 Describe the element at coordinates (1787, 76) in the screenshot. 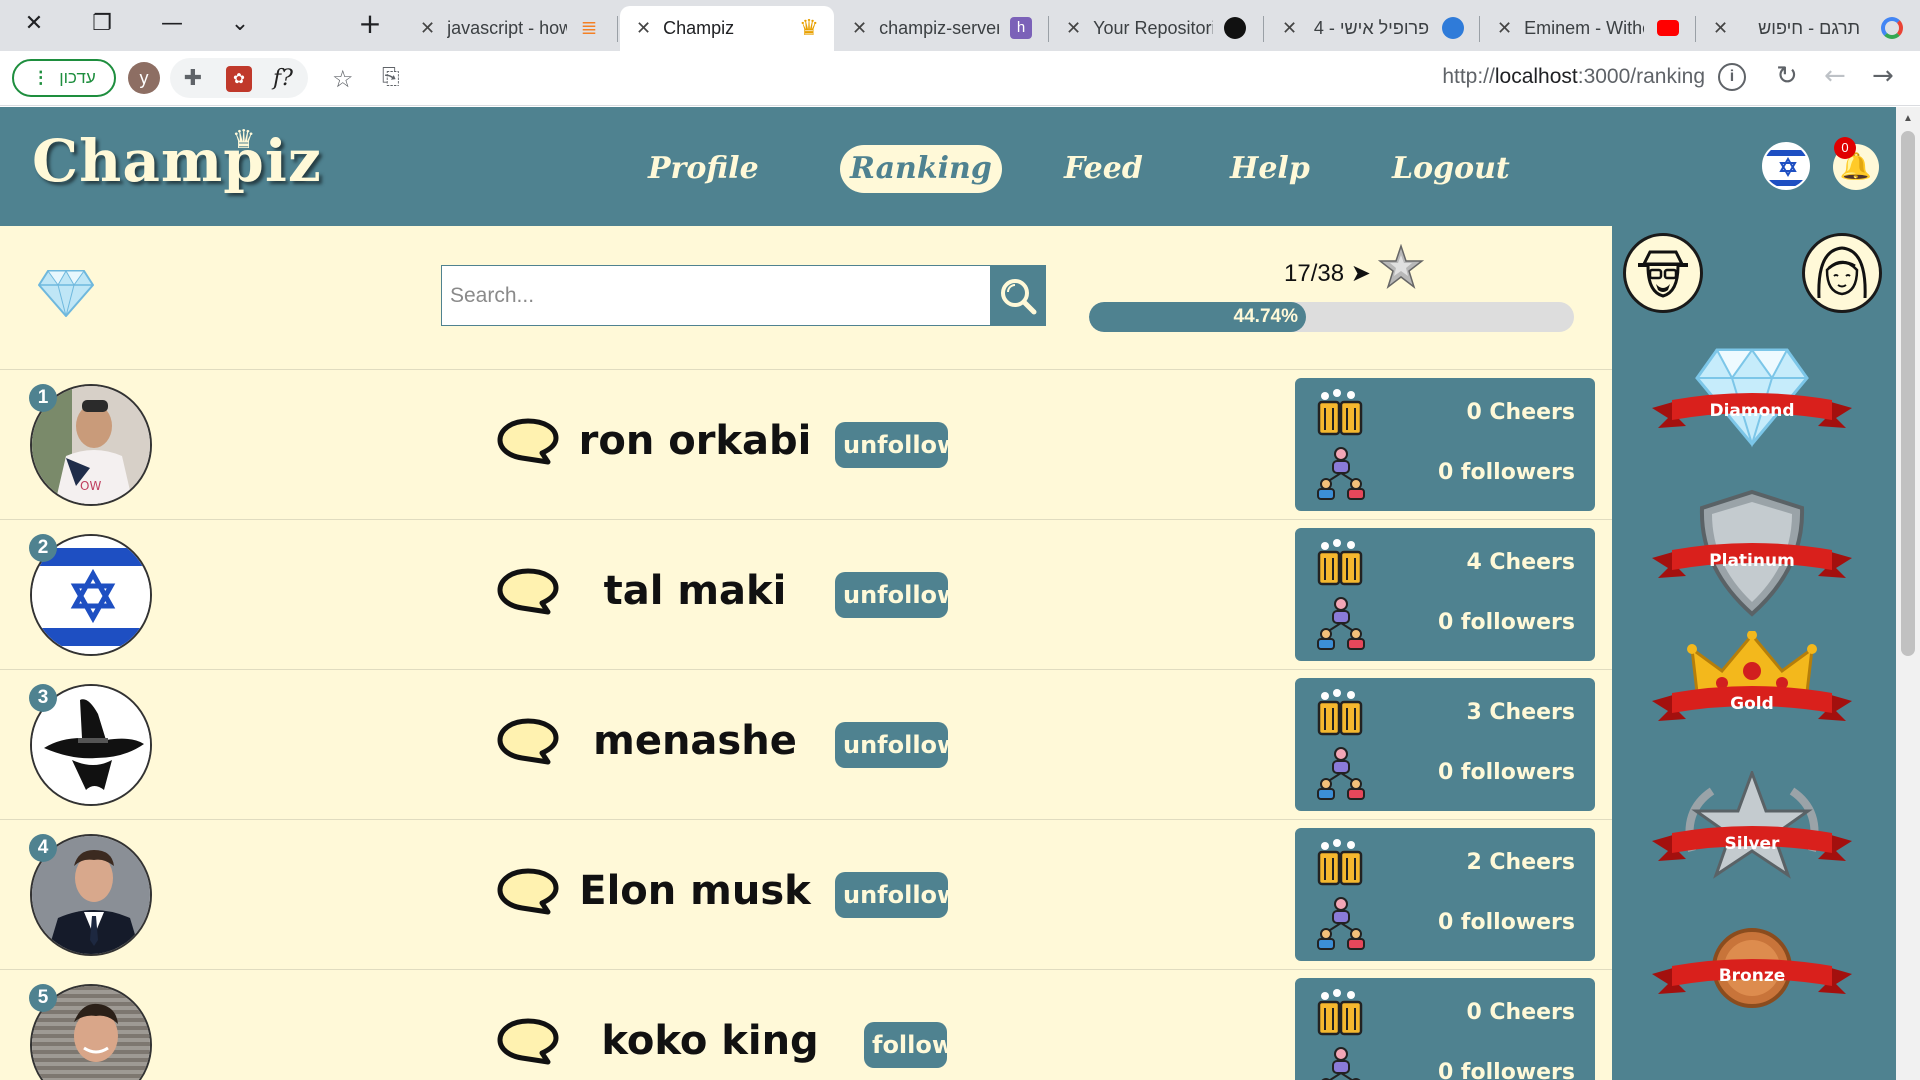

I see `reload-icon: ↻` at that location.